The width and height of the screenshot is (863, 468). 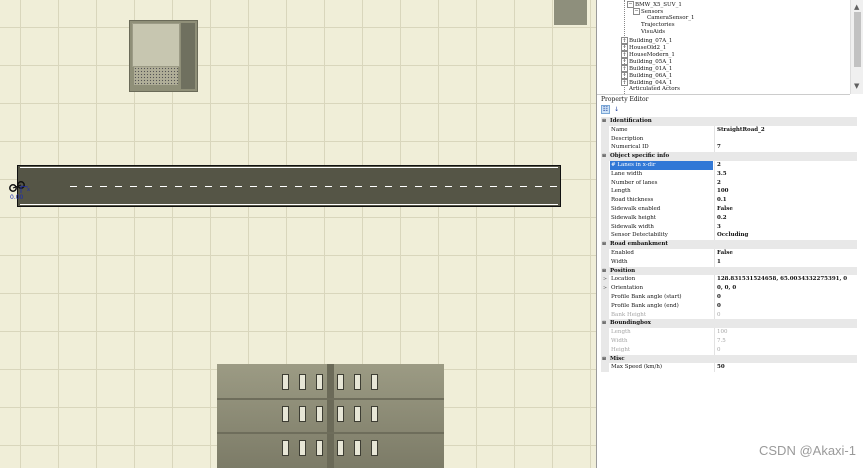 What do you see at coordinates (330, 416) in the screenshot?
I see `building-bottom` at bounding box center [330, 416].